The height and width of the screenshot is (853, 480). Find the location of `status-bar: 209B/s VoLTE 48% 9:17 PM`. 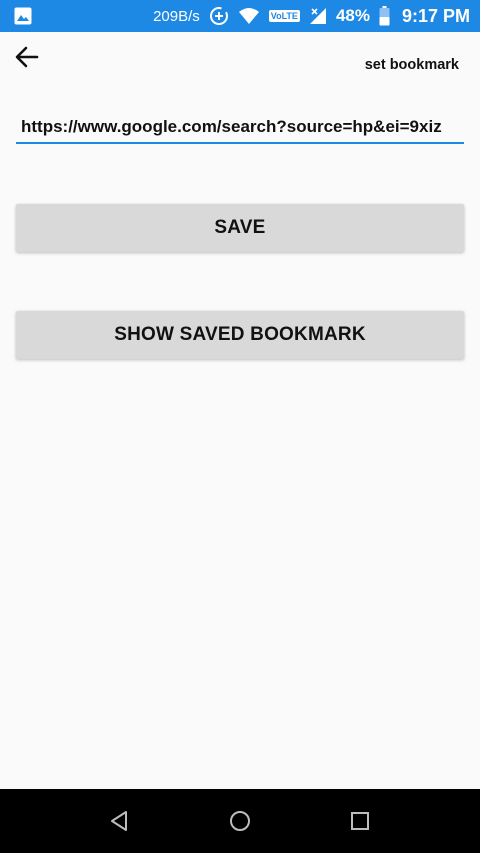

status-bar: 209B/s VoLTE 48% 9:17 PM is located at coordinates (240, 16).